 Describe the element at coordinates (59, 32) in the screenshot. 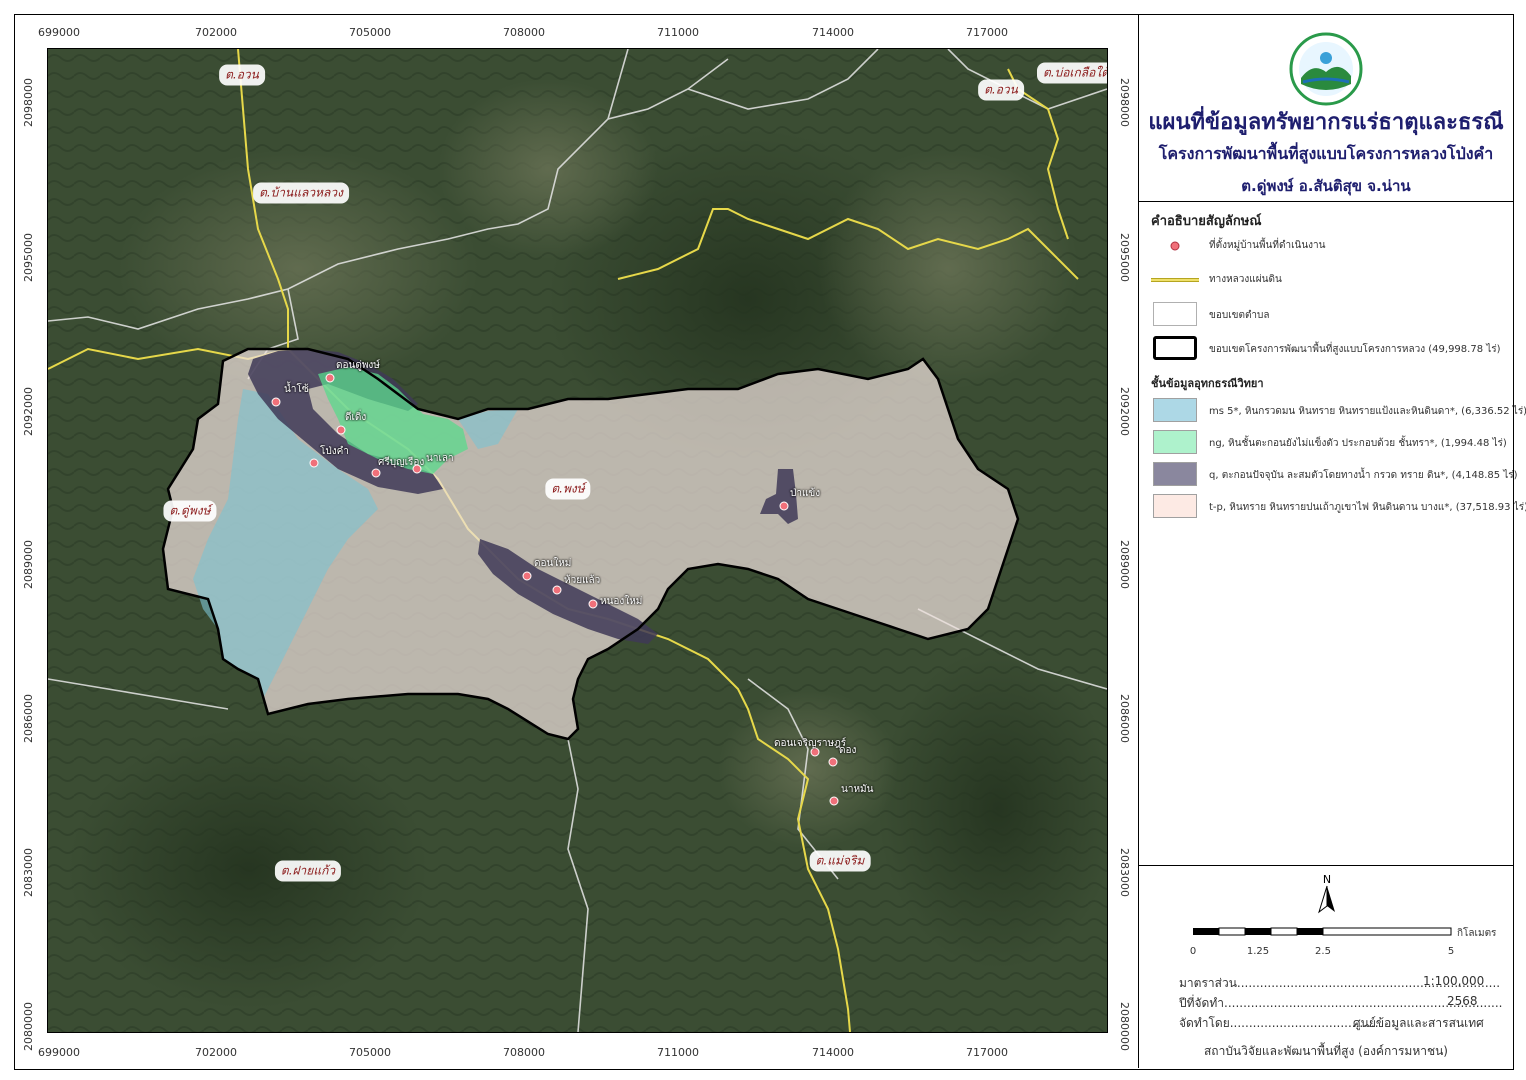

I see `x-tick-top: 699000` at that location.